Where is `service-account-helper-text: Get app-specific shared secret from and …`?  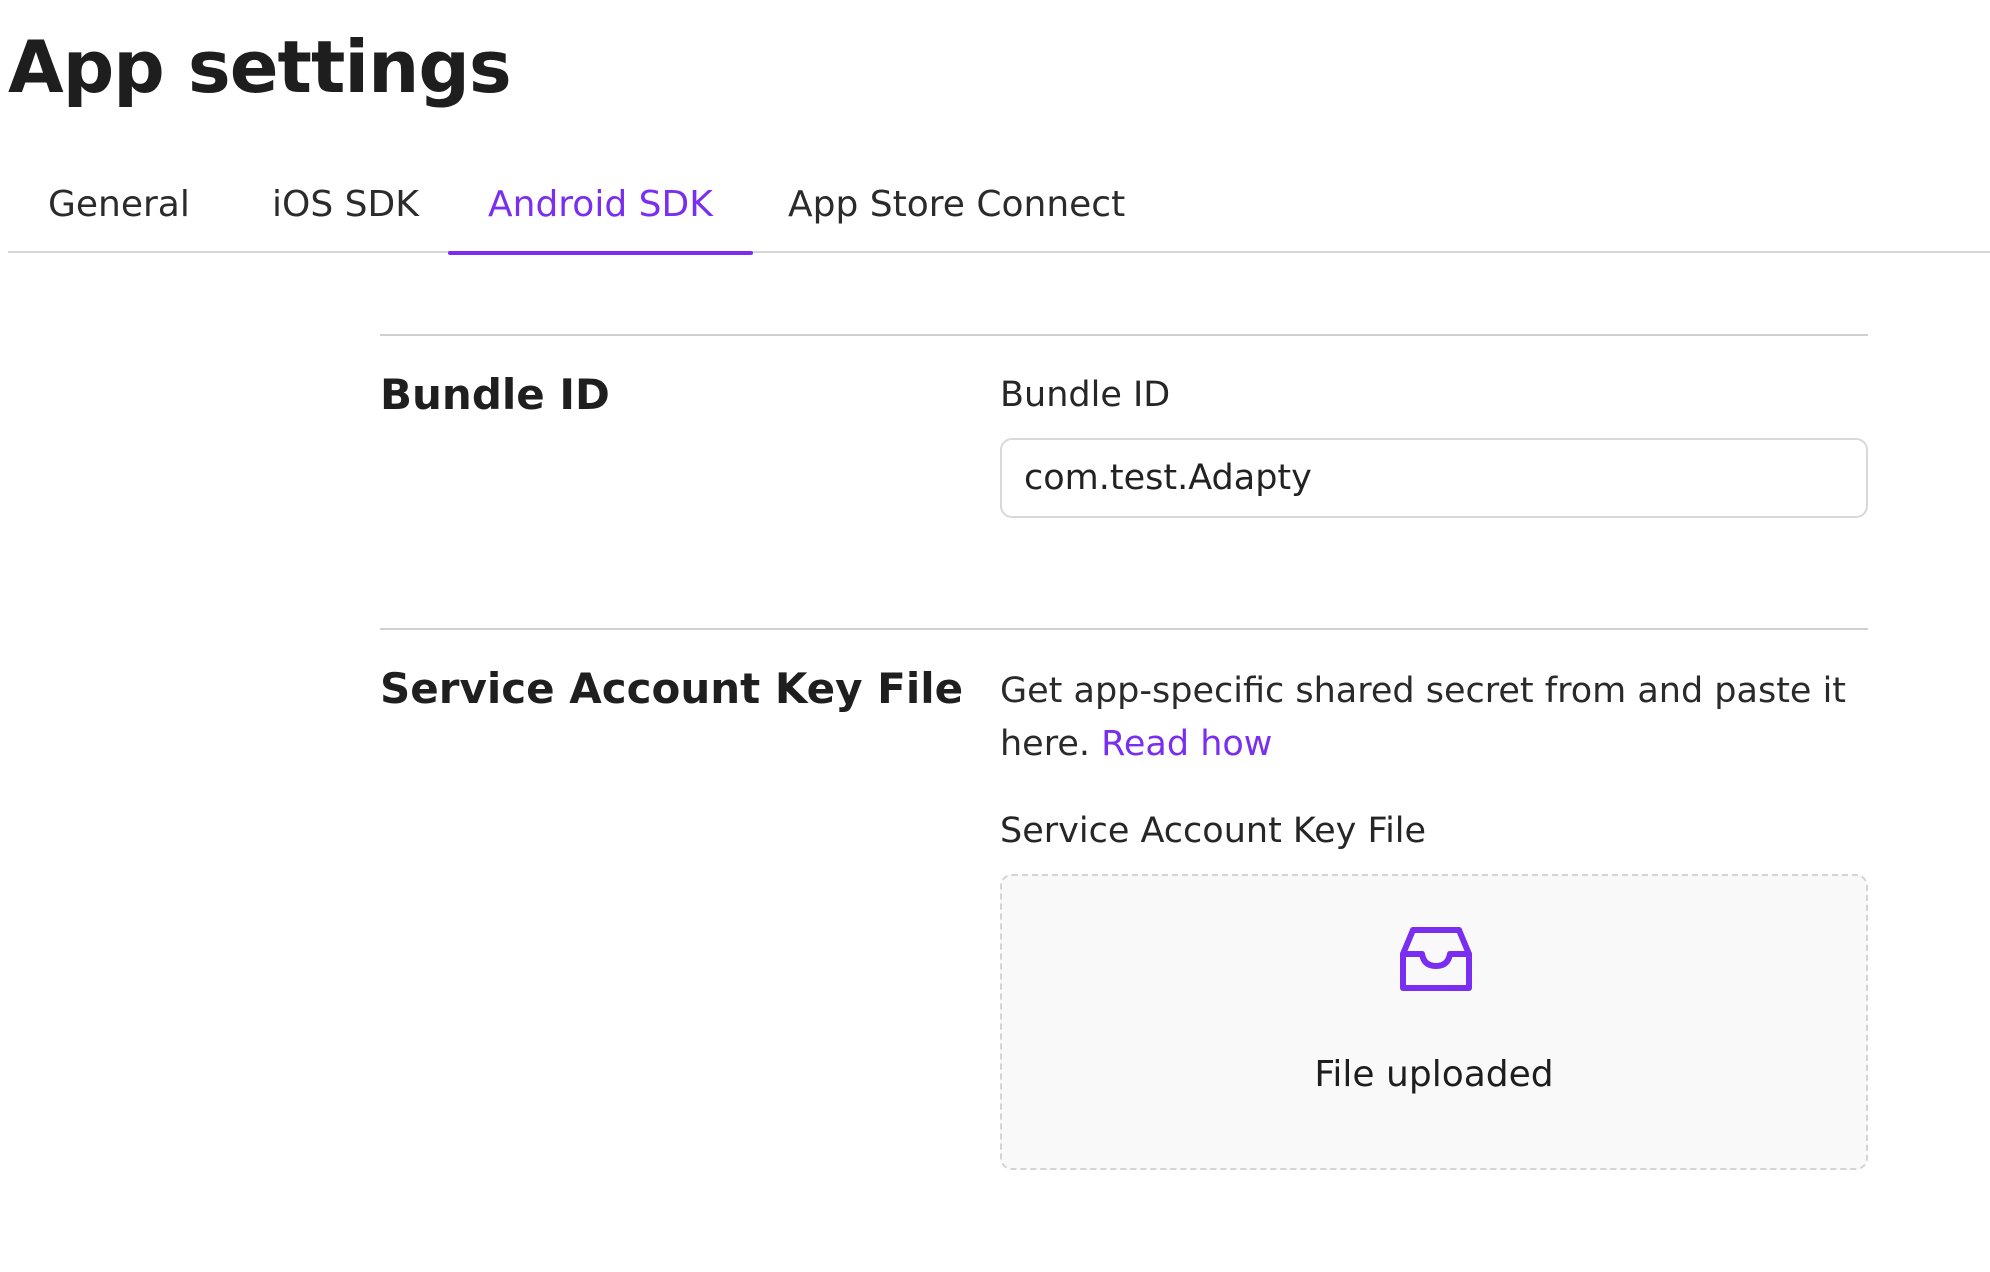
service-account-helper-text: Get app-specific shared secret from and … is located at coordinates (1440, 718).